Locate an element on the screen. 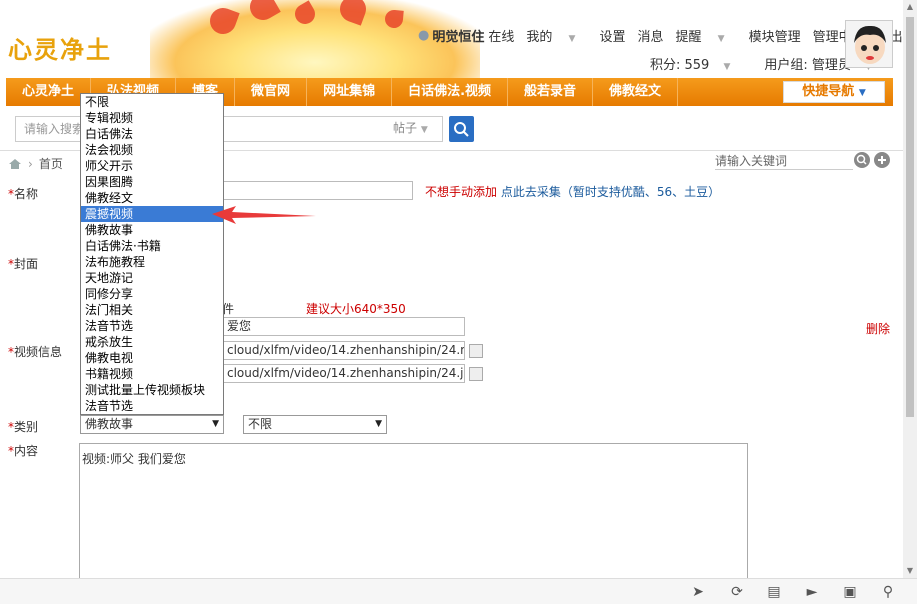 This screenshot has height=604, width=917. avatar is located at coordinates (869, 44).